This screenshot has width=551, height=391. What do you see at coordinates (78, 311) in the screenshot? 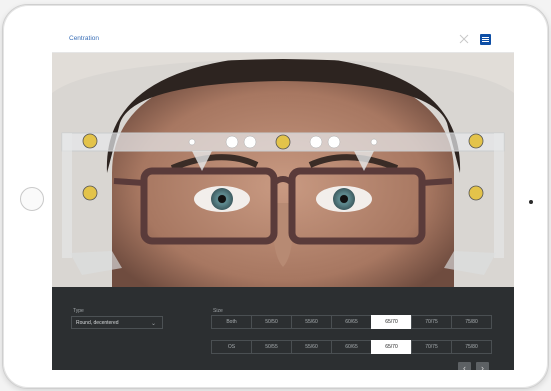
I see `type-label: Type` at bounding box center [78, 311].